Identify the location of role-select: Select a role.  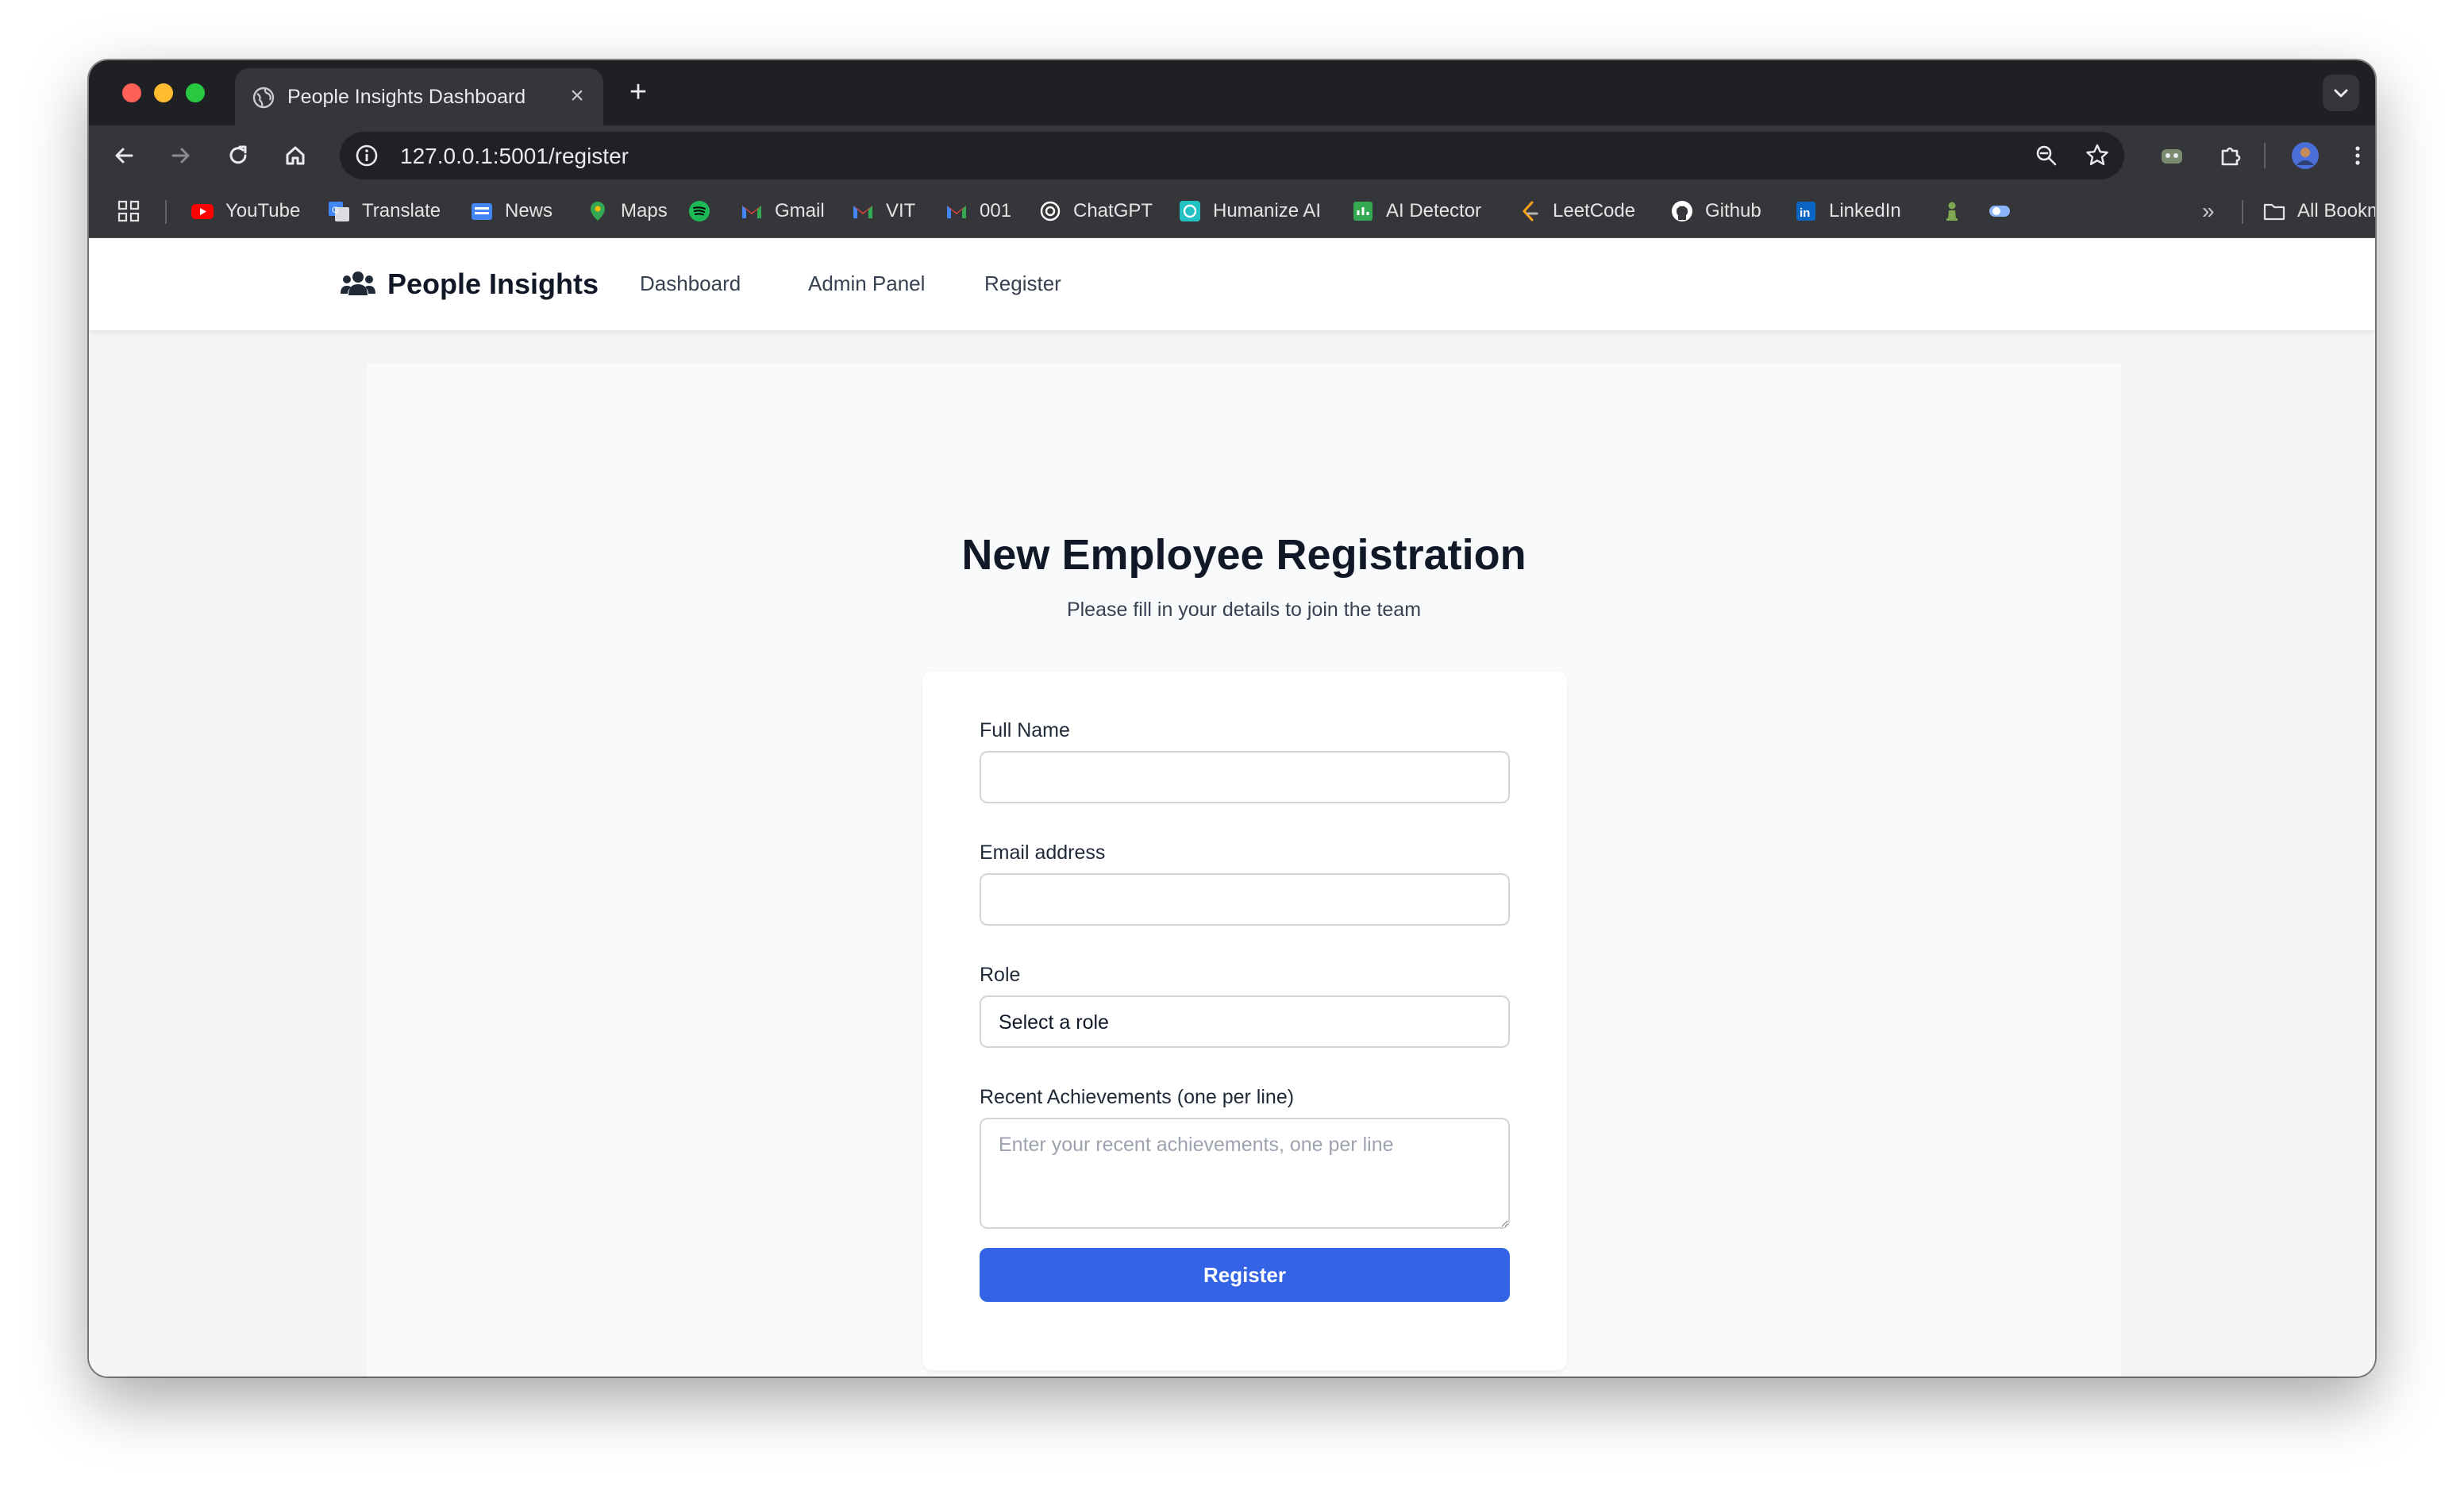
(1245, 1021).